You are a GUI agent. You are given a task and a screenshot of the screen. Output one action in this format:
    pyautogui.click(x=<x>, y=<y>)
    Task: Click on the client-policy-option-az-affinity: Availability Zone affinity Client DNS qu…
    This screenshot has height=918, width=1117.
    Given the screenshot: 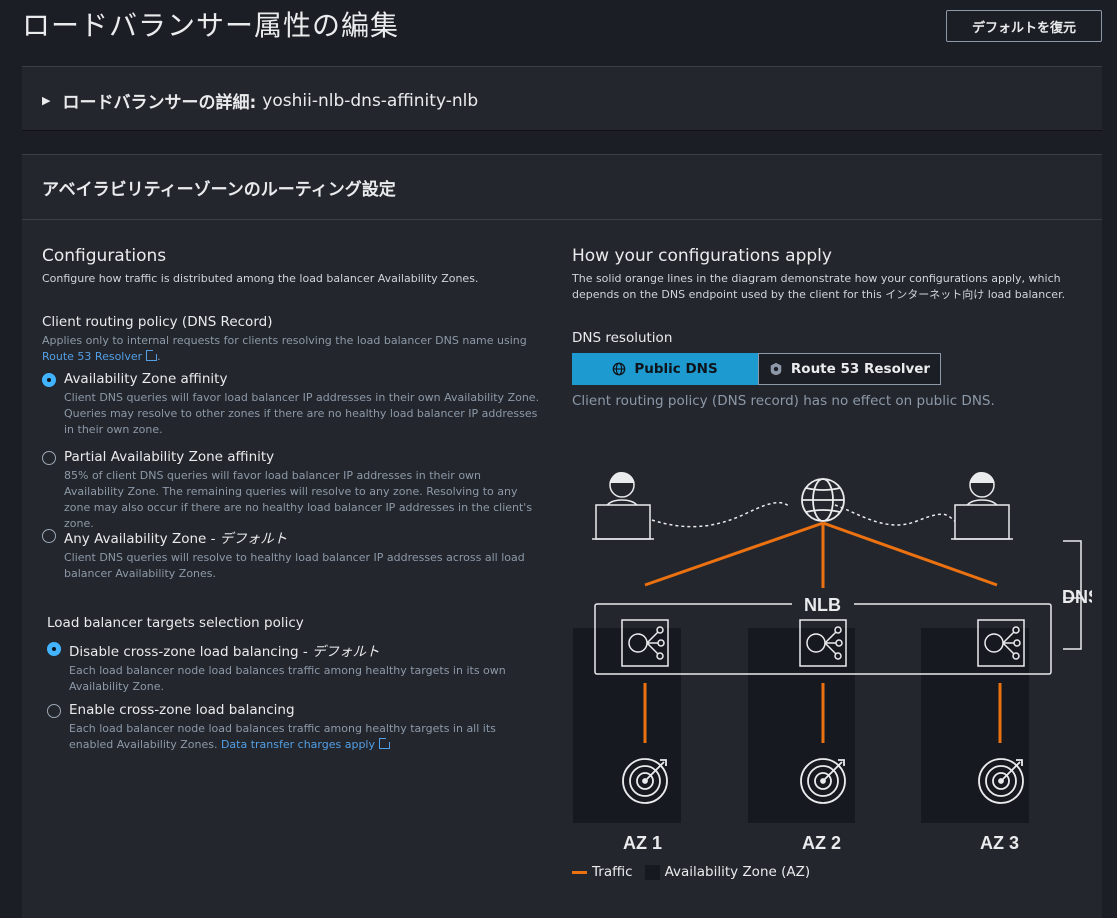 What is the action you would take?
    pyautogui.click(x=292, y=404)
    